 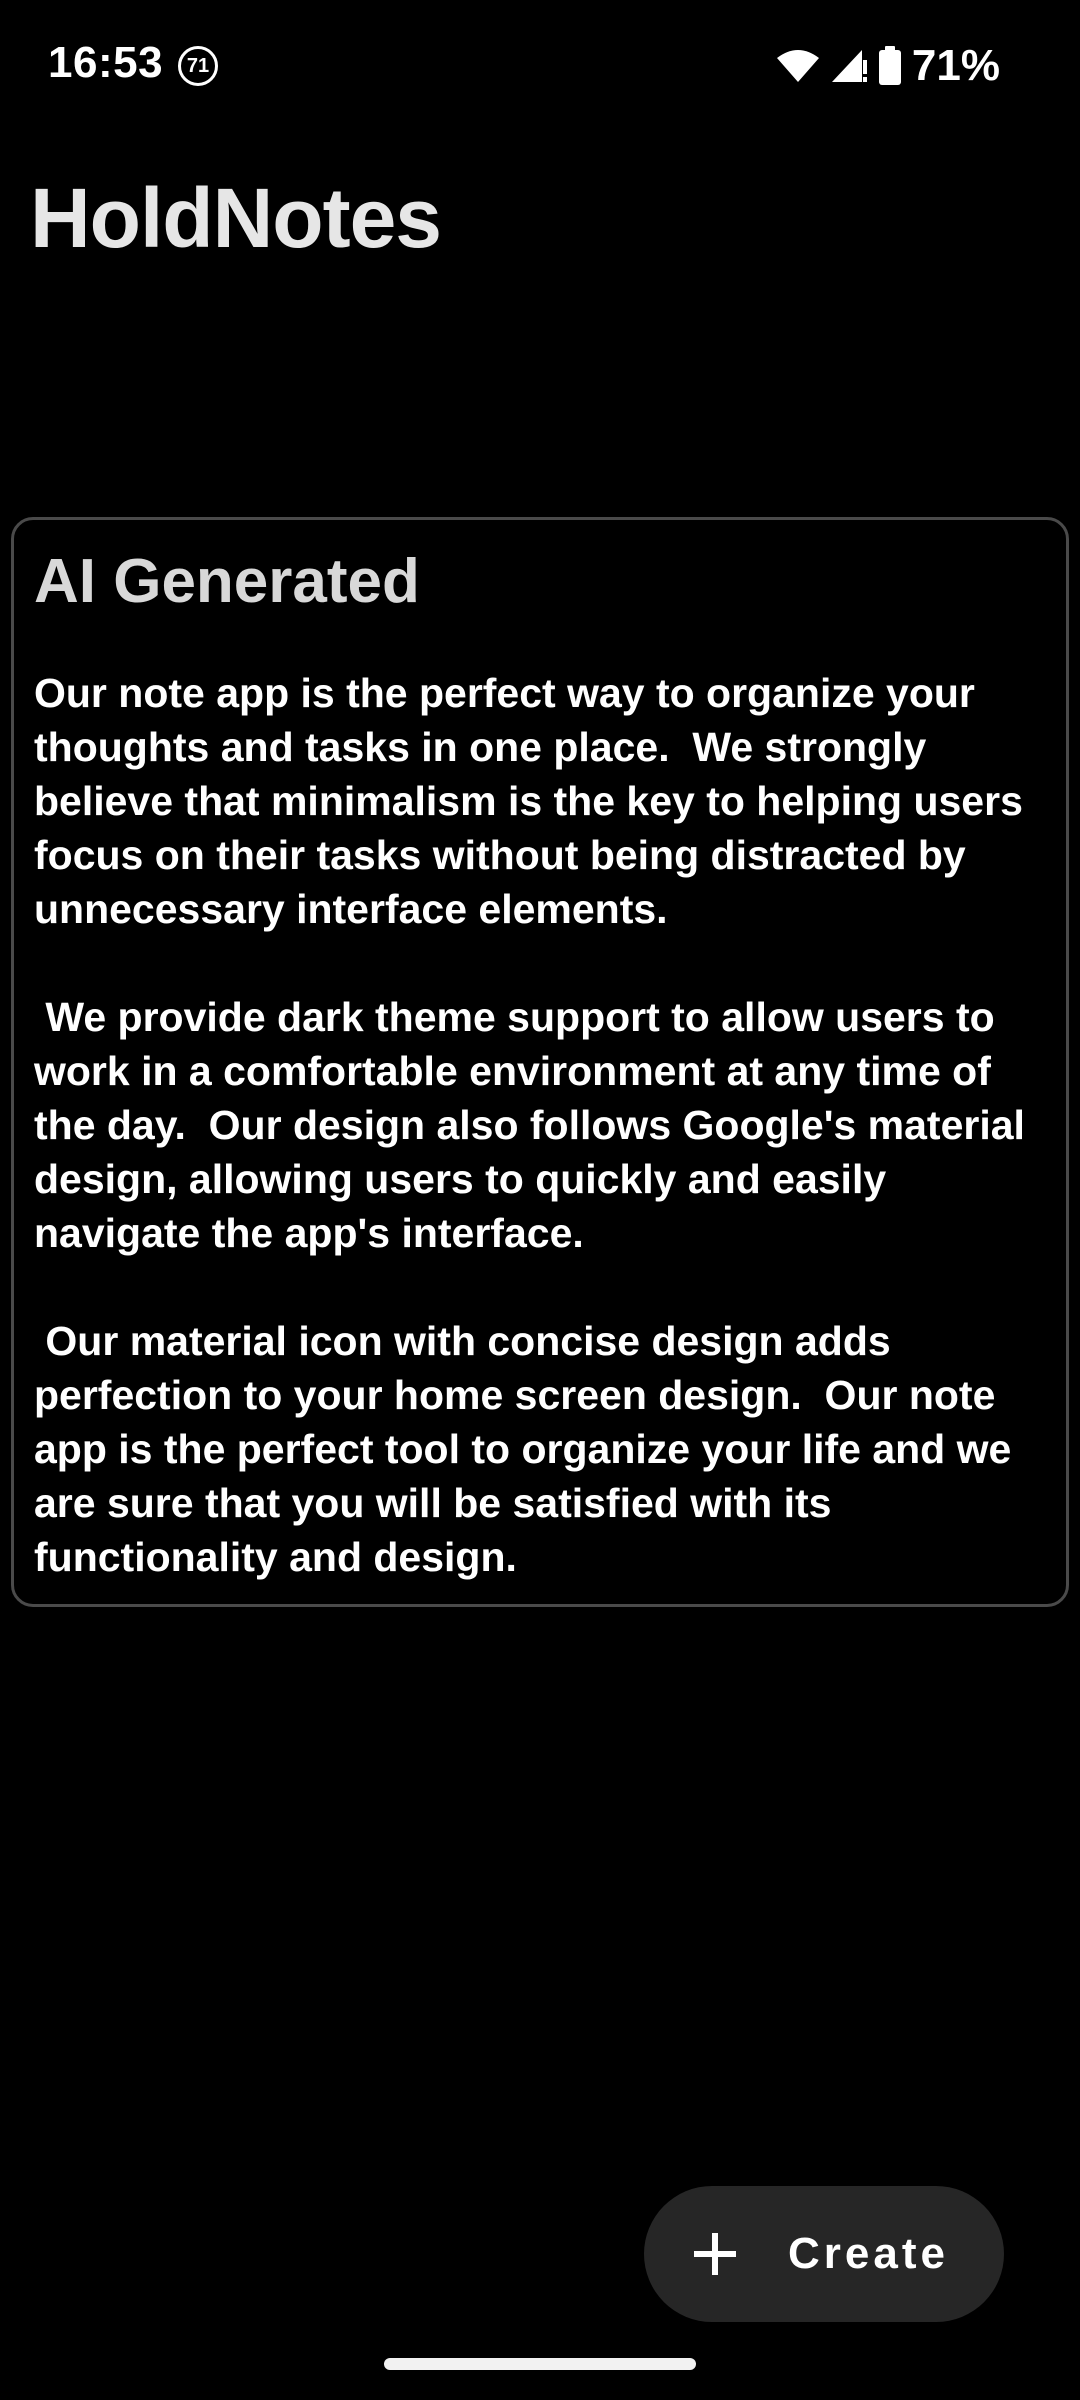 What do you see at coordinates (236, 218) in the screenshot?
I see `app-title: HoldNotes` at bounding box center [236, 218].